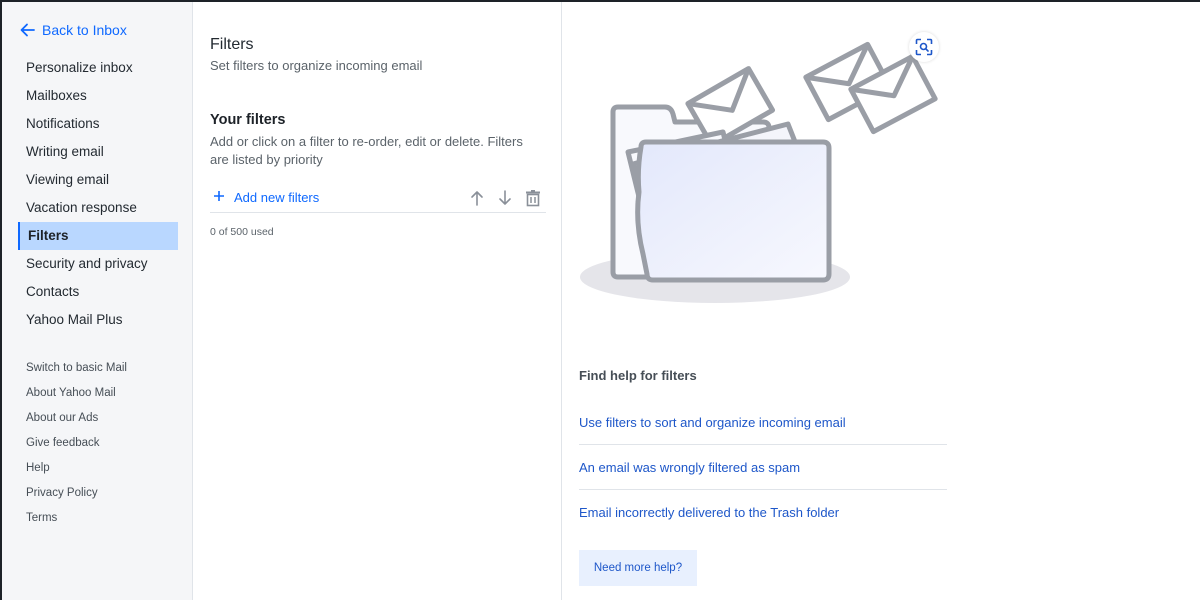 The image size is (1200, 600). Describe the element at coordinates (242, 232) in the screenshot. I see `filters-usage: 0 of 500 used` at that location.